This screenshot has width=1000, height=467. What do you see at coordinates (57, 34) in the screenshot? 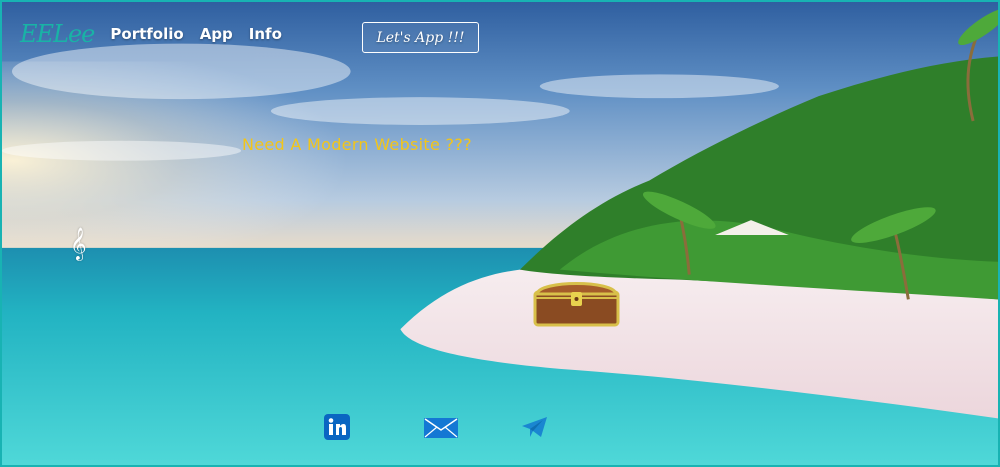
I see `site-logo: EELee` at bounding box center [57, 34].